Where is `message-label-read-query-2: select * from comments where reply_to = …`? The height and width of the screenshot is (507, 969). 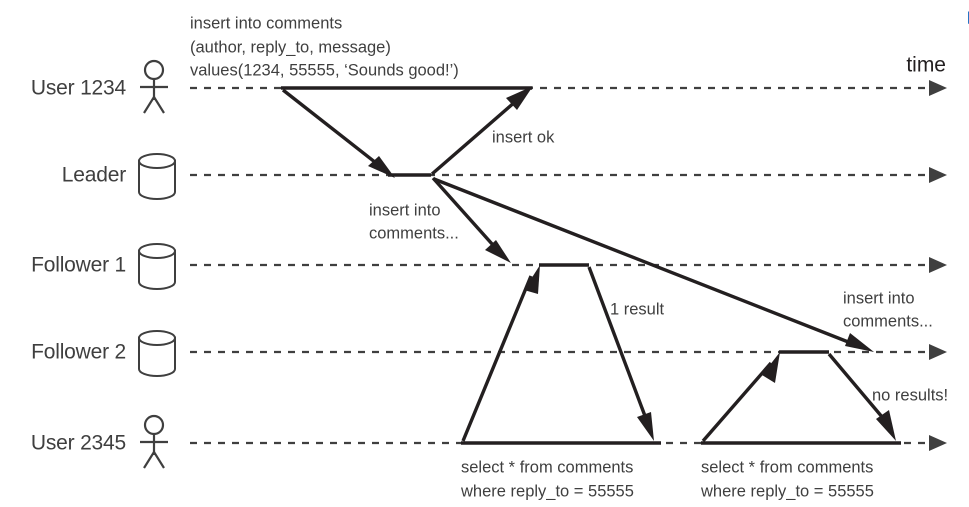
message-label-read-query-2: select * from comments where reply_to = … is located at coordinates (787, 479).